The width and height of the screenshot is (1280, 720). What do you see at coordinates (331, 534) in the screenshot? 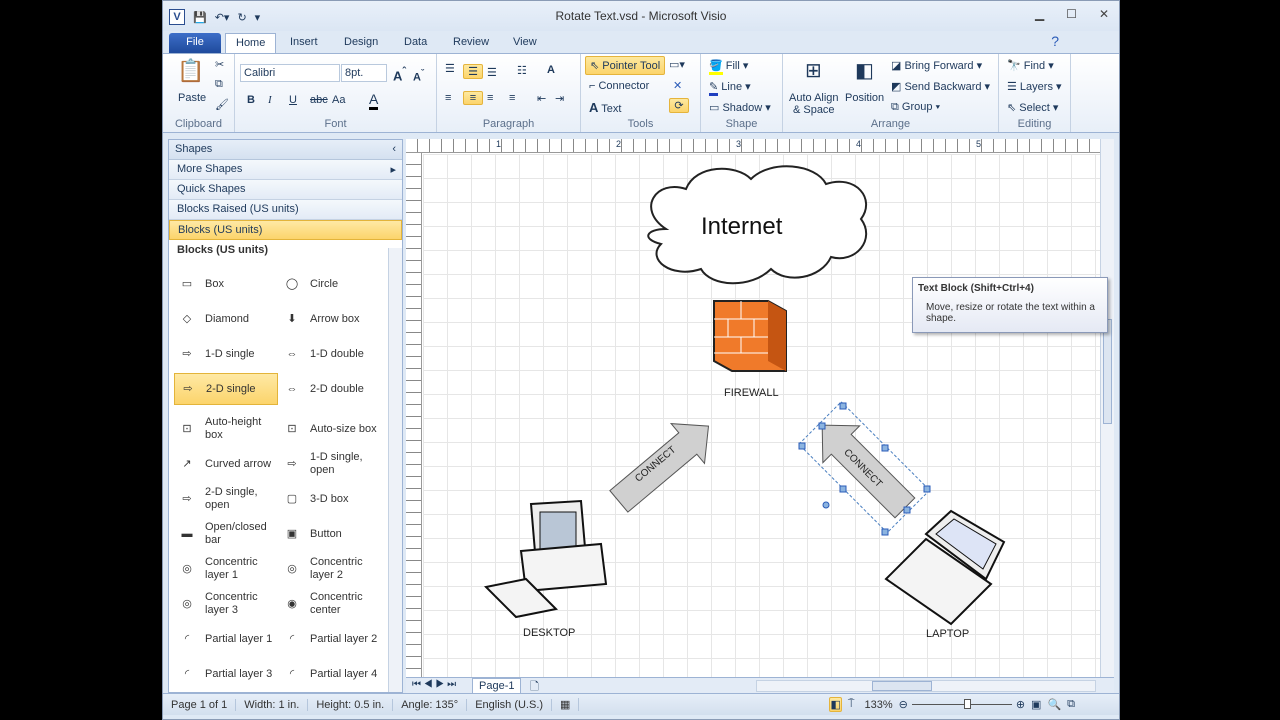
I see `shape-item: ▣ Button` at bounding box center [331, 534].